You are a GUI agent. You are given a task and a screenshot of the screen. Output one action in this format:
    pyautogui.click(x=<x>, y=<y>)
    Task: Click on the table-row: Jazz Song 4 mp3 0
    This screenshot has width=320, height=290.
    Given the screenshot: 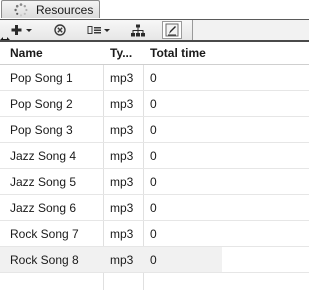 What is the action you would take?
    pyautogui.click(x=154, y=156)
    